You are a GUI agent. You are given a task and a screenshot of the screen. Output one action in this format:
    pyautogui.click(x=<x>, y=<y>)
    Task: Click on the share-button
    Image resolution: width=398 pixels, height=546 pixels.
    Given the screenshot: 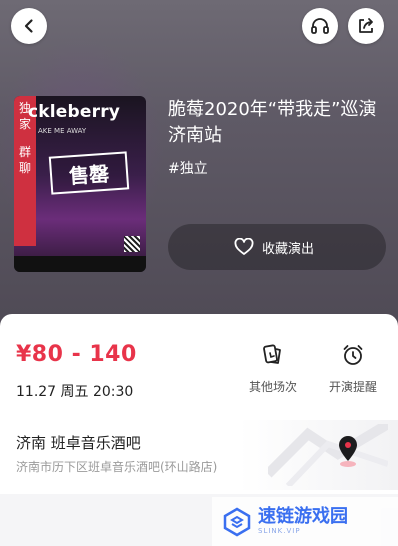 What is the action you would take?
    pyautogui.click(x=366, y=26)
    